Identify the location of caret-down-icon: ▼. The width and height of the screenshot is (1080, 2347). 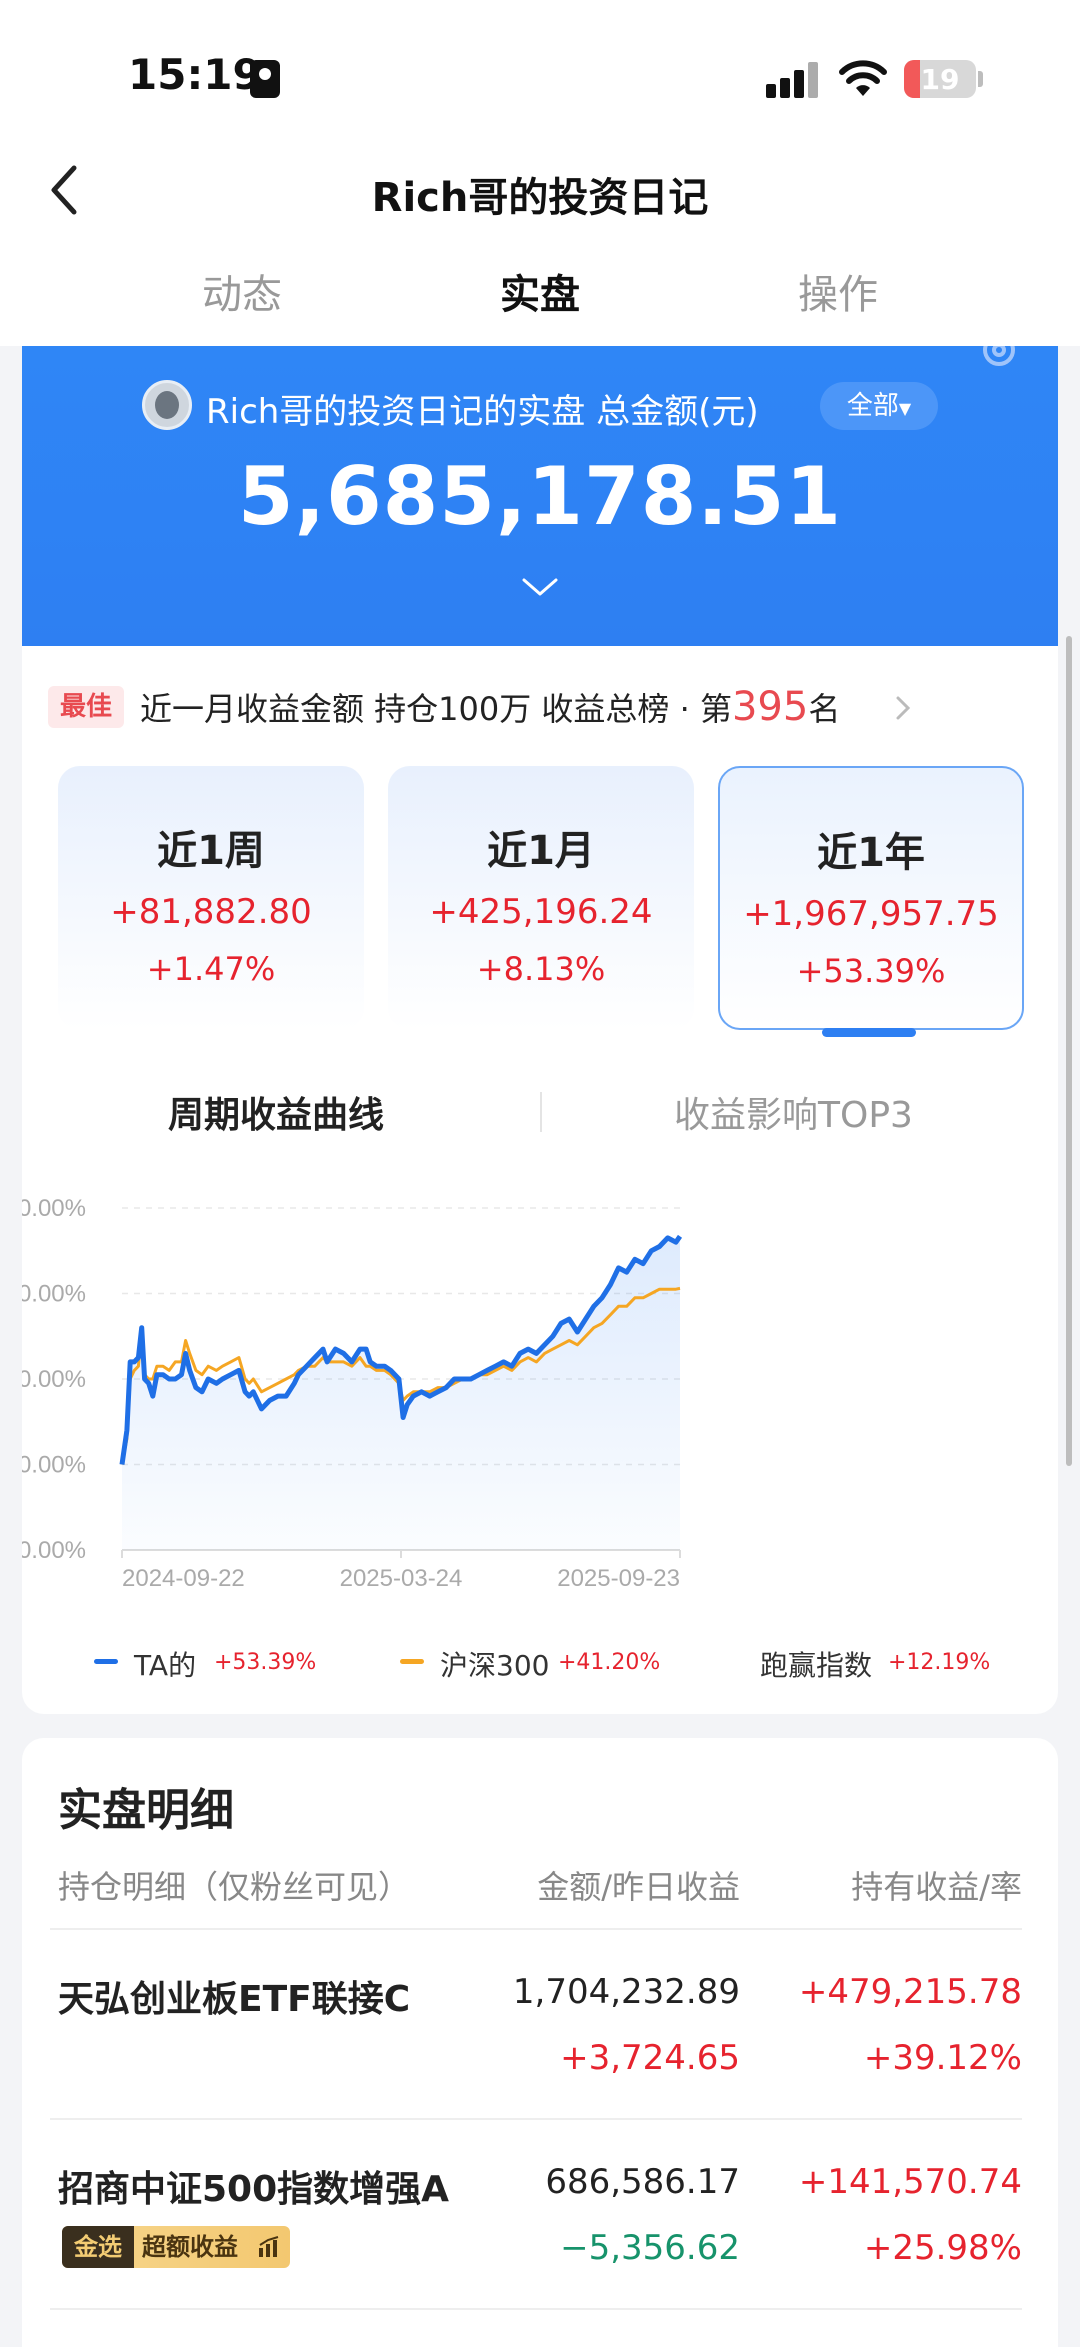
(905, 408).